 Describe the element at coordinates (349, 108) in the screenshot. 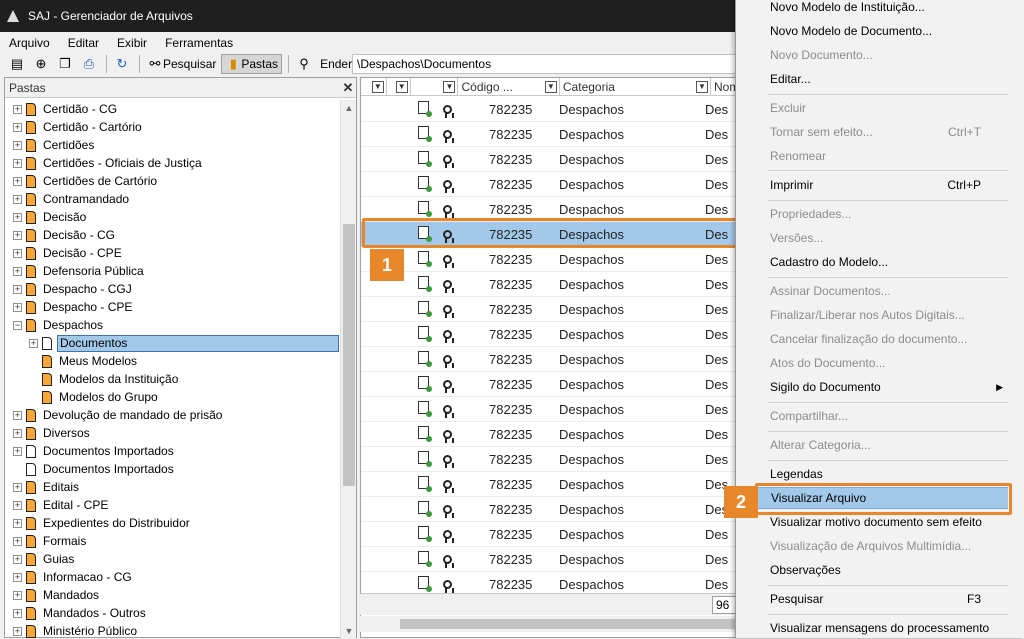

I see `scroll-up-icon: ▲` at that location.